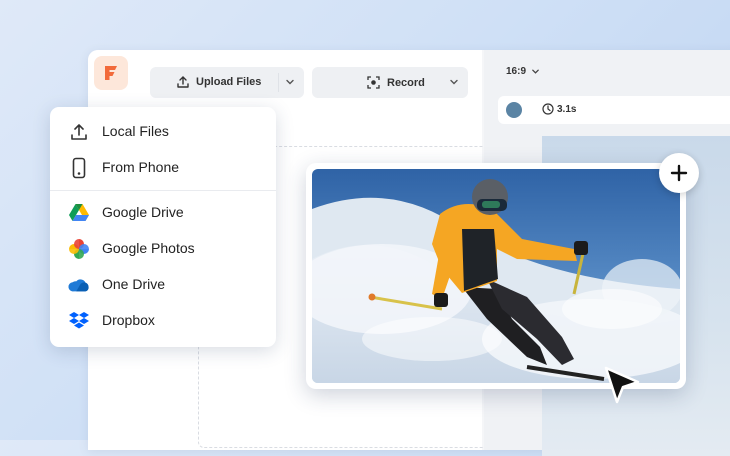 This screenshot has height=456, width=730. I want to click on menu-divider, so click(163, 190).